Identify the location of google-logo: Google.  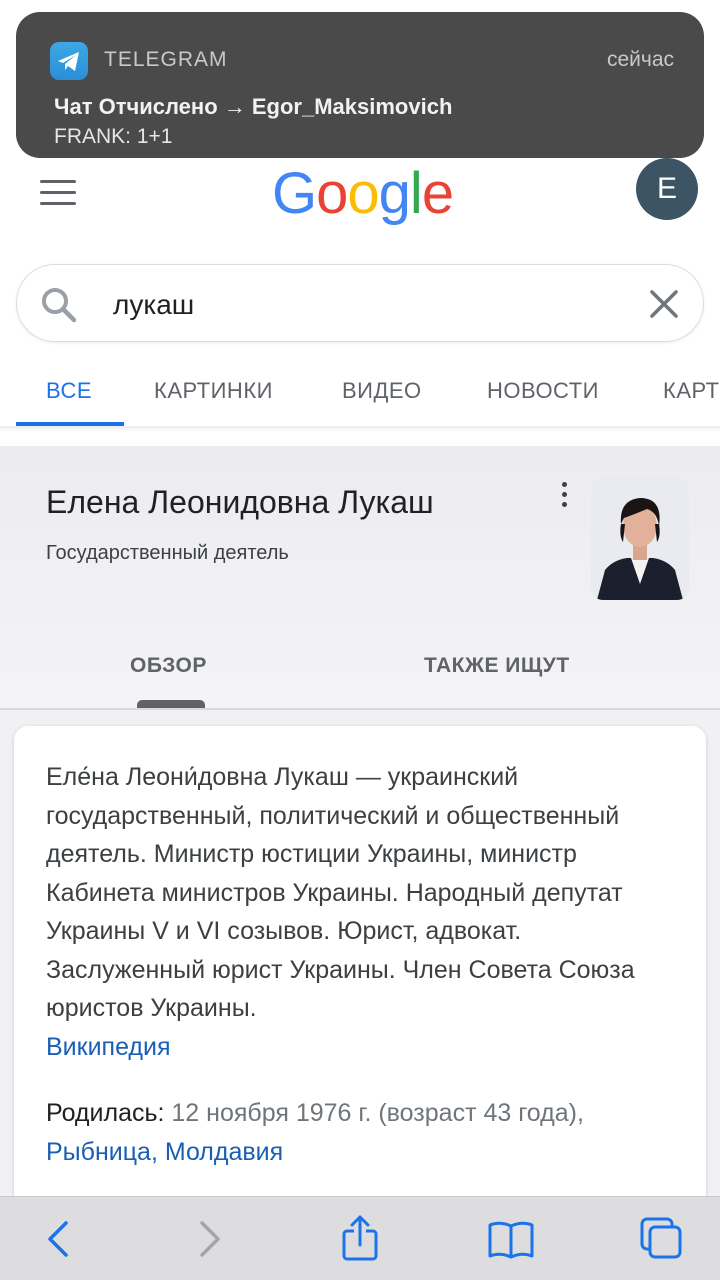
(363, 193).